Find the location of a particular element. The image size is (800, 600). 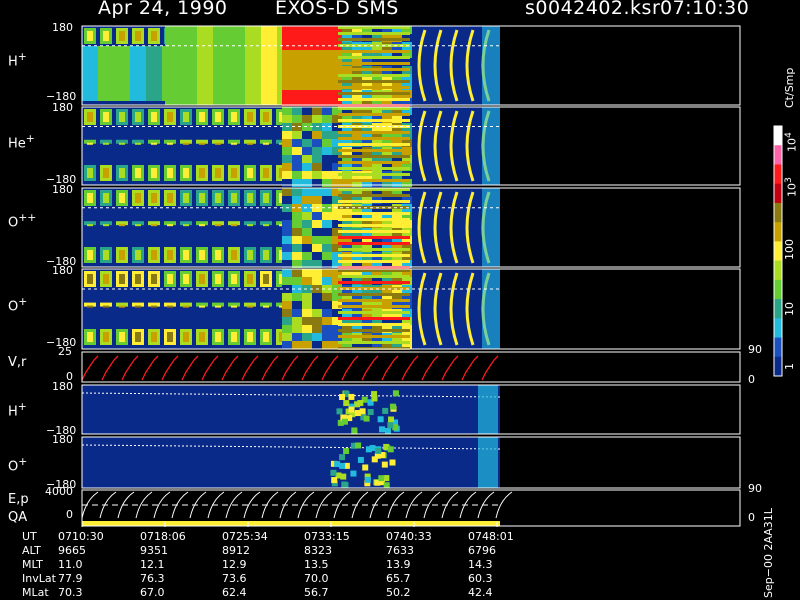

footer-code: Sep−00 2AA31L is located at coordinates (768, 553).